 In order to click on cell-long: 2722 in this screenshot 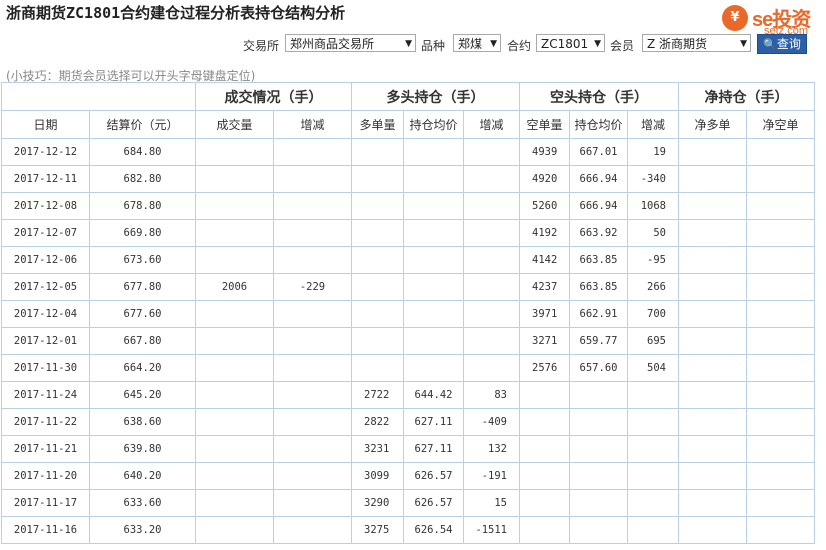, I will do `click(377, 395)`.